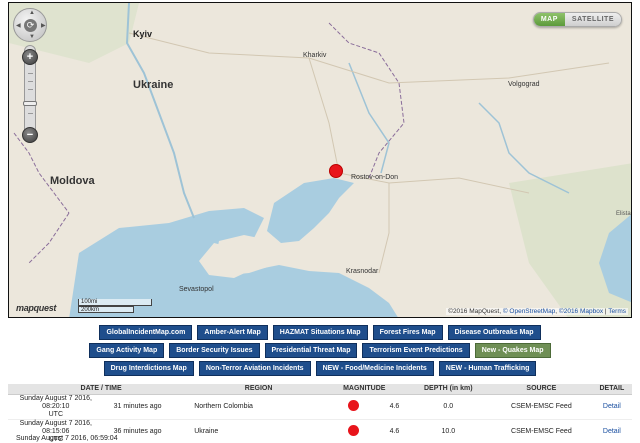 This screenshot has height=443, width=640. I want to click on row-date-tz: UTC, so click(55, 414).